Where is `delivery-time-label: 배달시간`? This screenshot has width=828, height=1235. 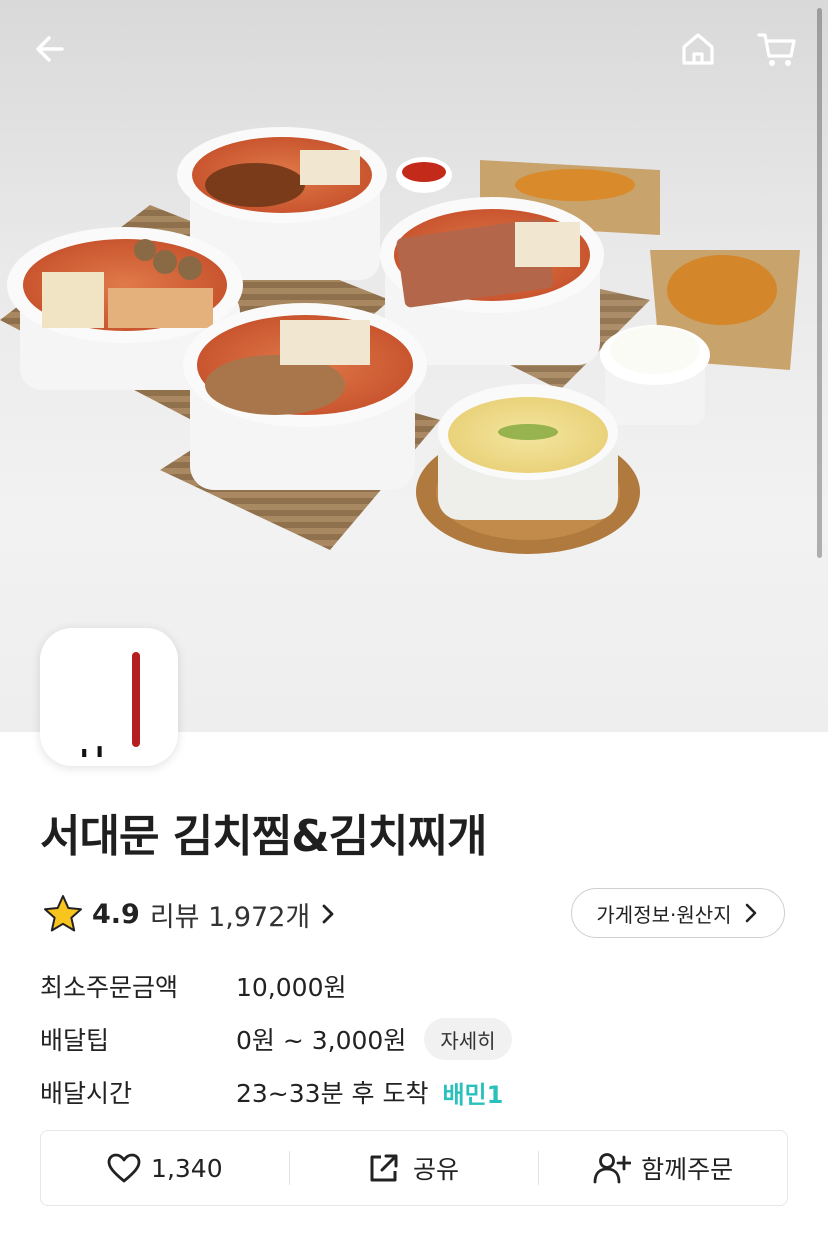 delivery-time-label: 배달시간 is located at coordinates (86, 1093).